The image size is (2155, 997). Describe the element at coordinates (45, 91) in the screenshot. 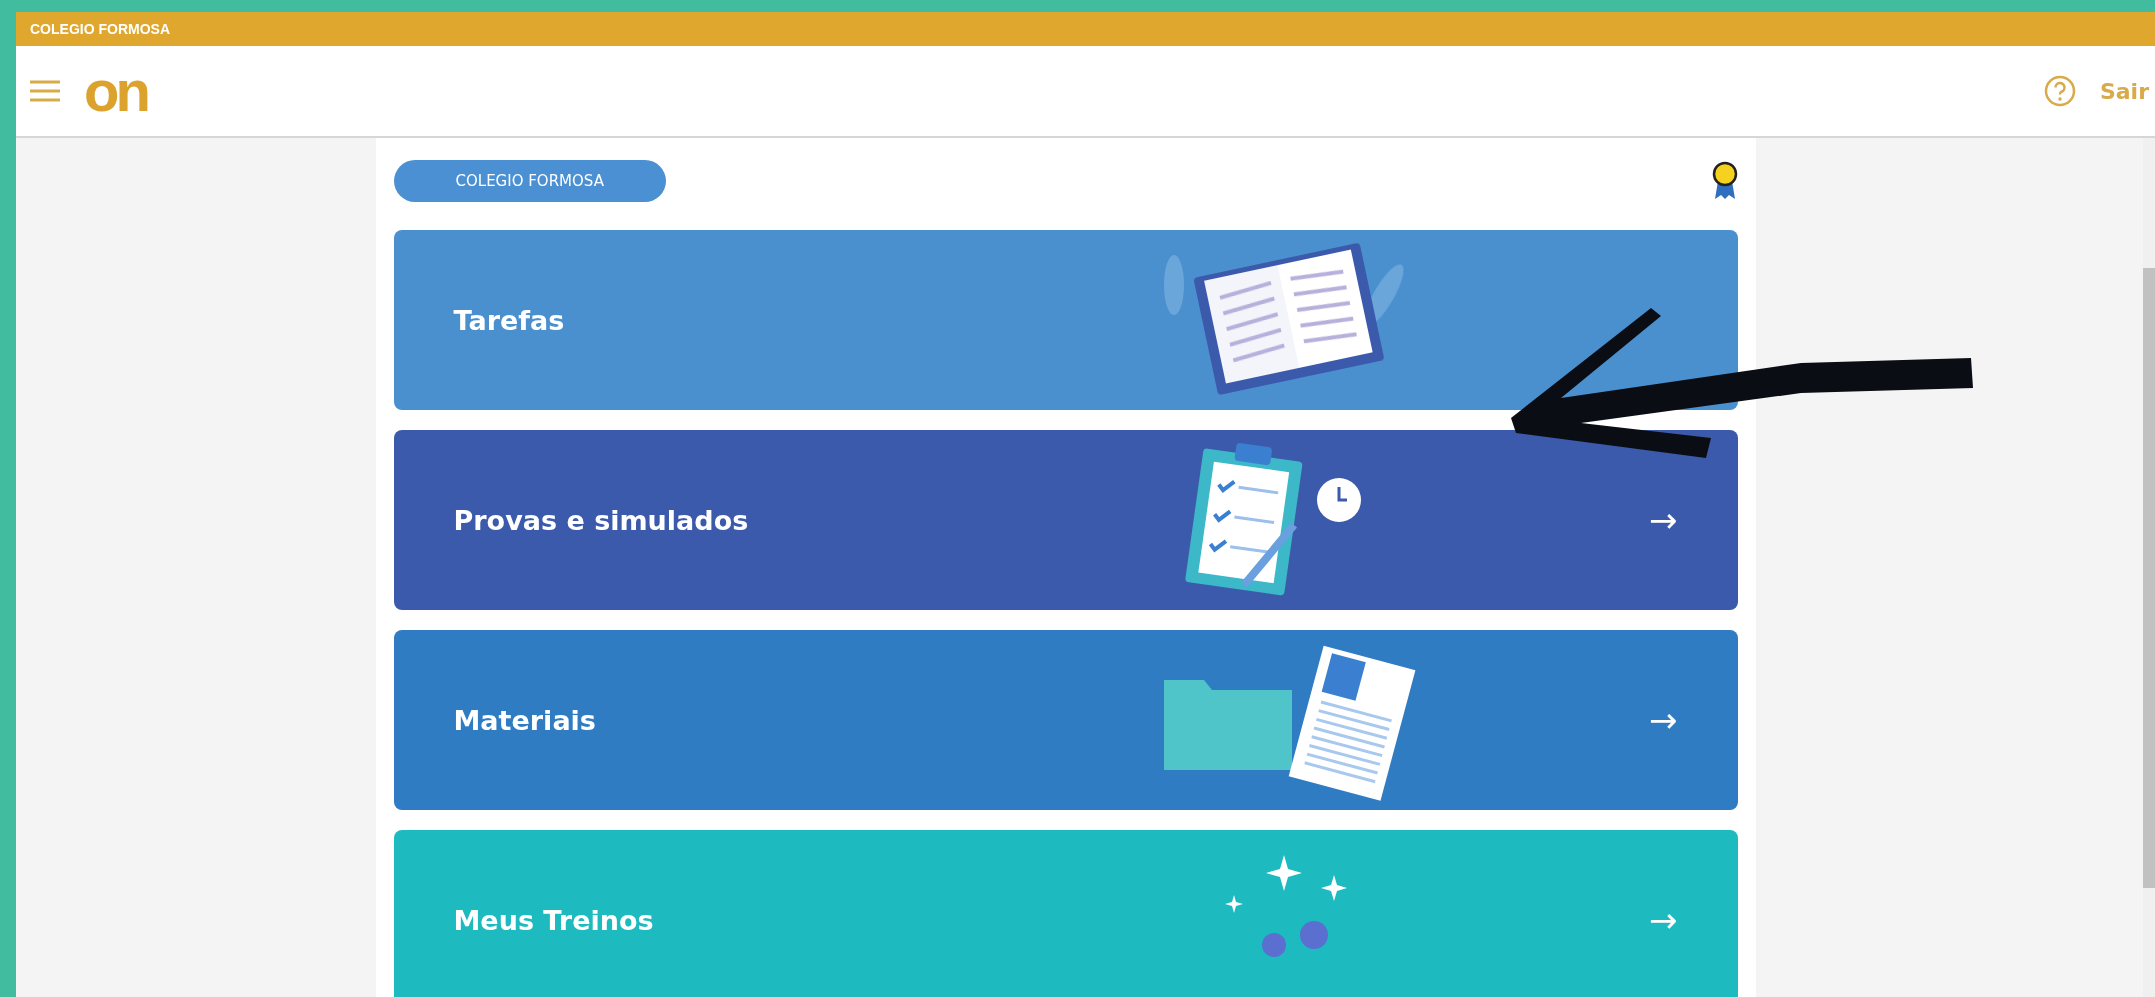

I see `menu-icon` at that location.